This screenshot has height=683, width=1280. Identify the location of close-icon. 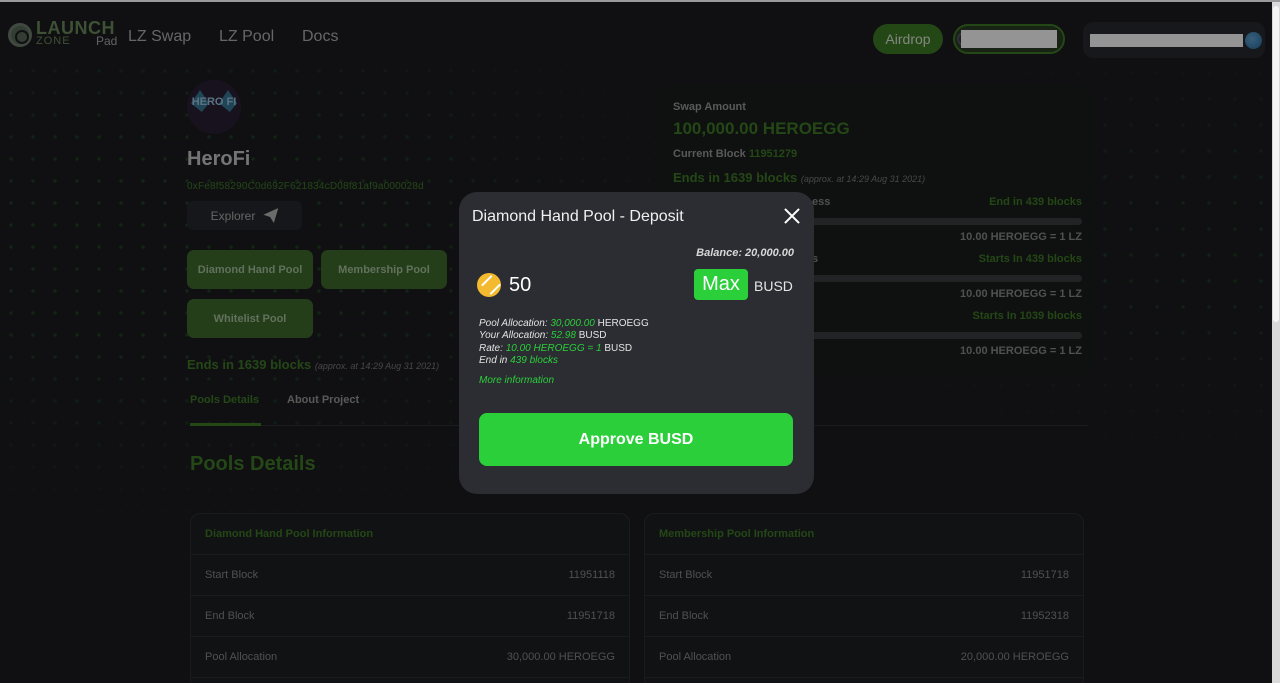
(792, 216).